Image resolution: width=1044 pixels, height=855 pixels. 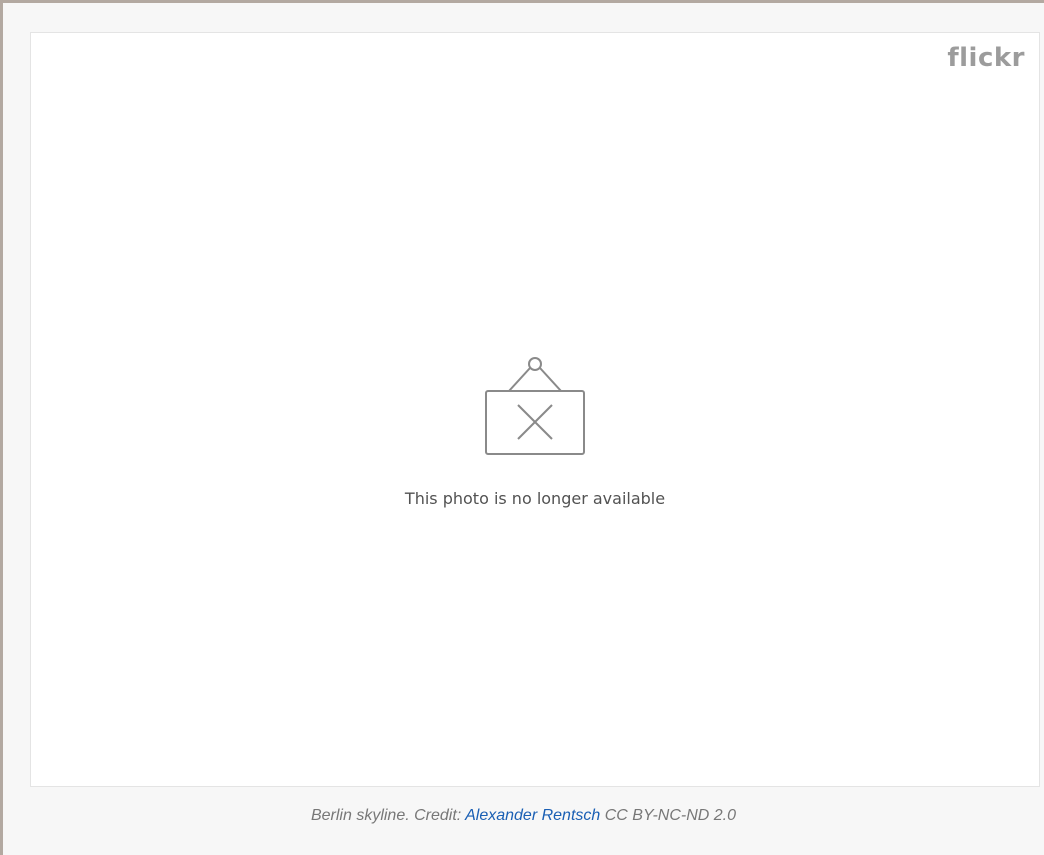 What do you see at coordinates (532, 815) in the screenshot?
I see `author-link: Alexander Rentsch` at bounding box center [532, 815].